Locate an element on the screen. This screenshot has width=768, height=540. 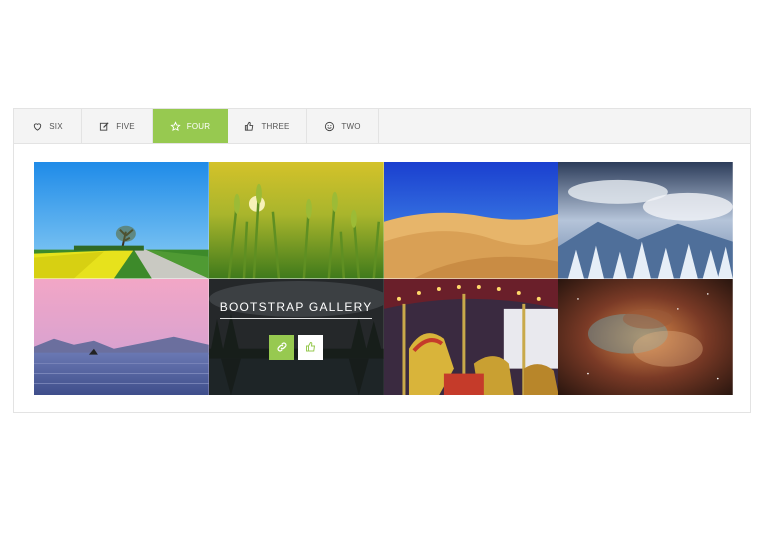
gallery-image-lake is located at coordinates (121, 336).